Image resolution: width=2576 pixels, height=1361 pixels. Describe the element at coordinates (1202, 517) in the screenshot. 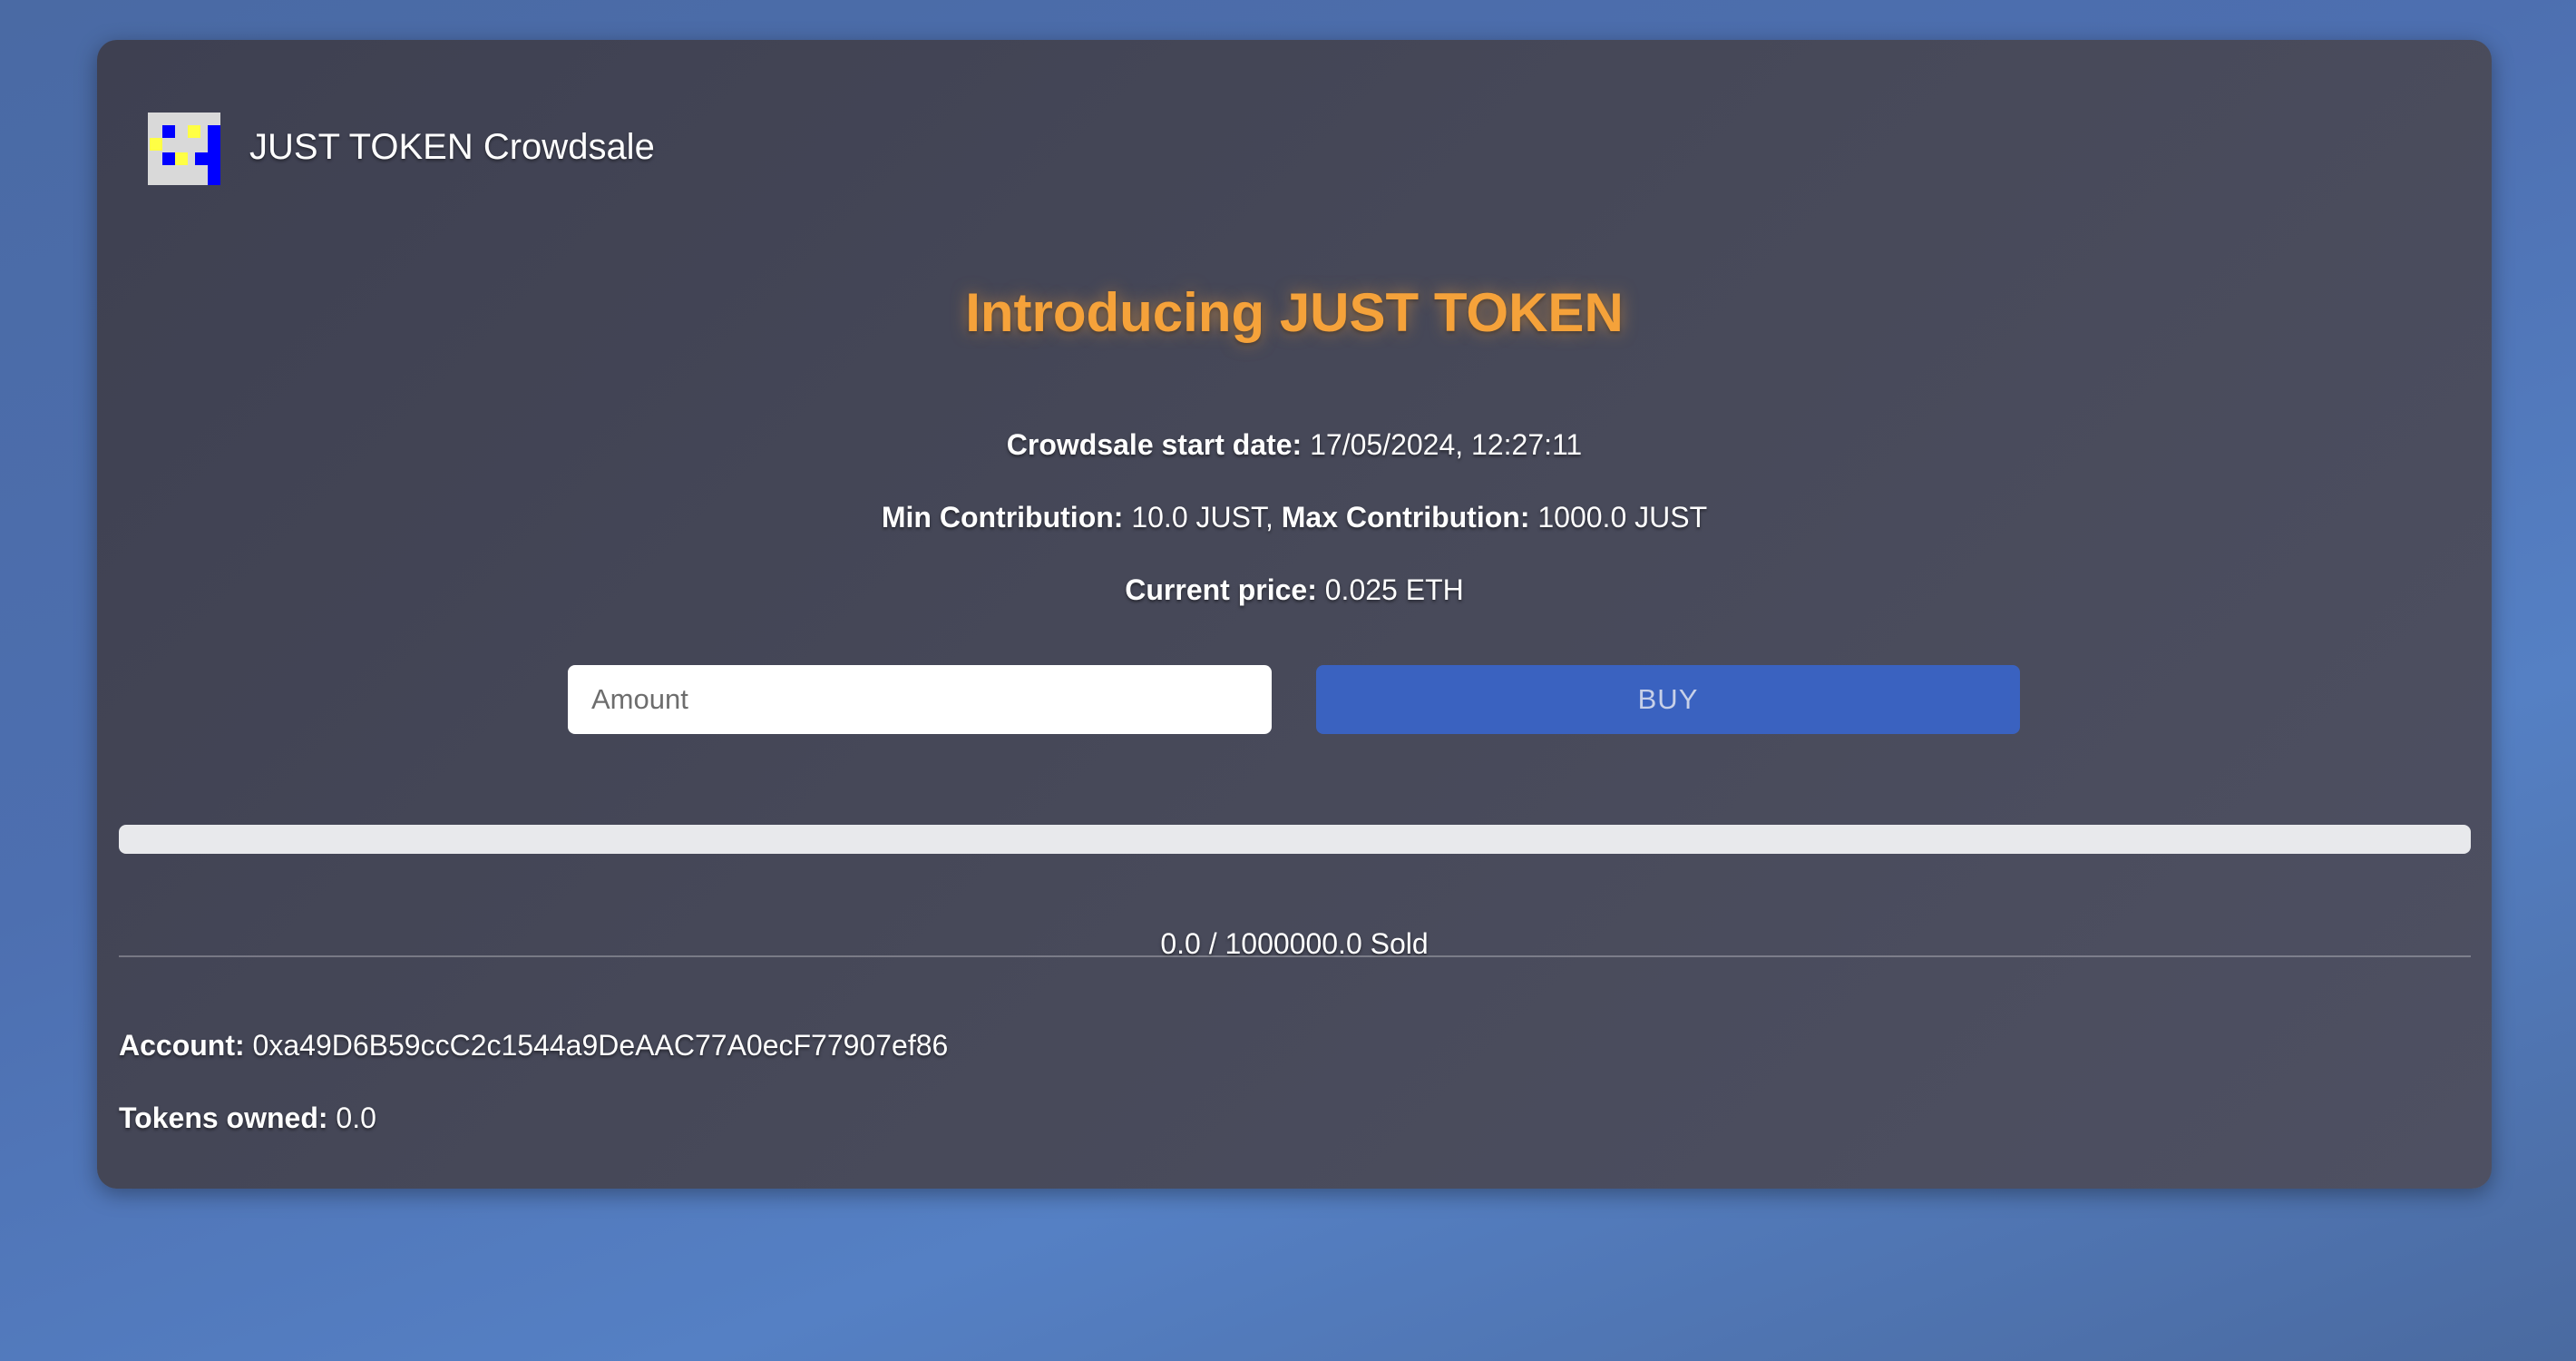

I see `min-contribution-value: 10.0 JUST,` at that location.